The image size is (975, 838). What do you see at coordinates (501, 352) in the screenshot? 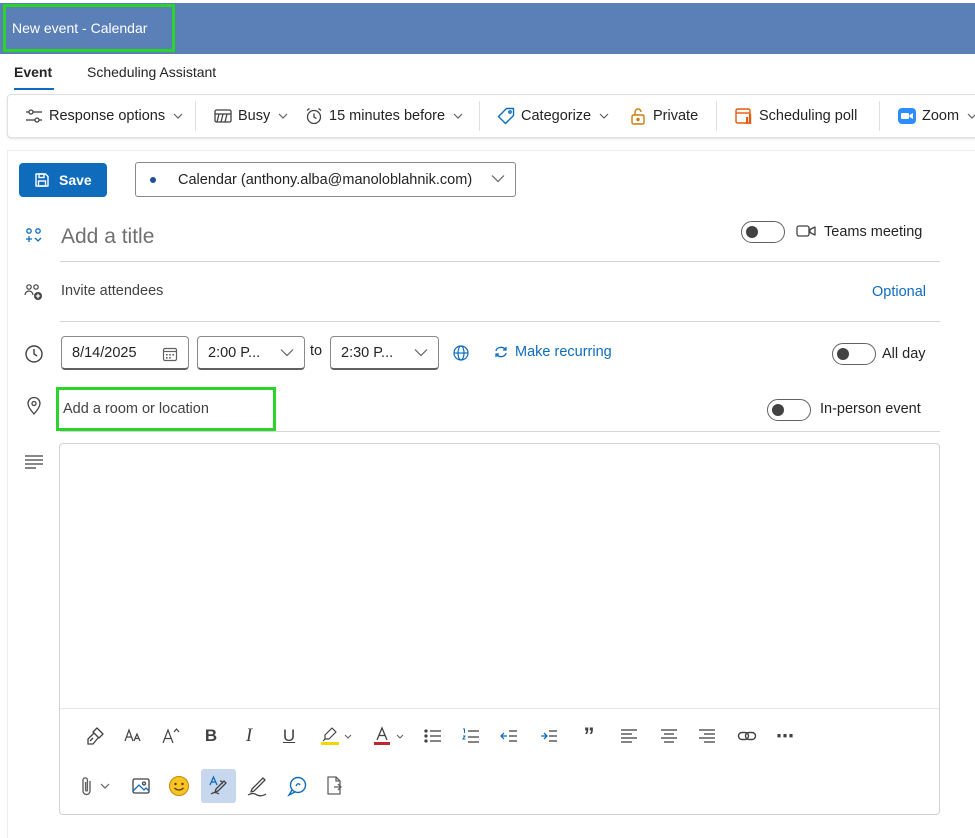
I see `repeat-icon` at bounding box center [501, 352].